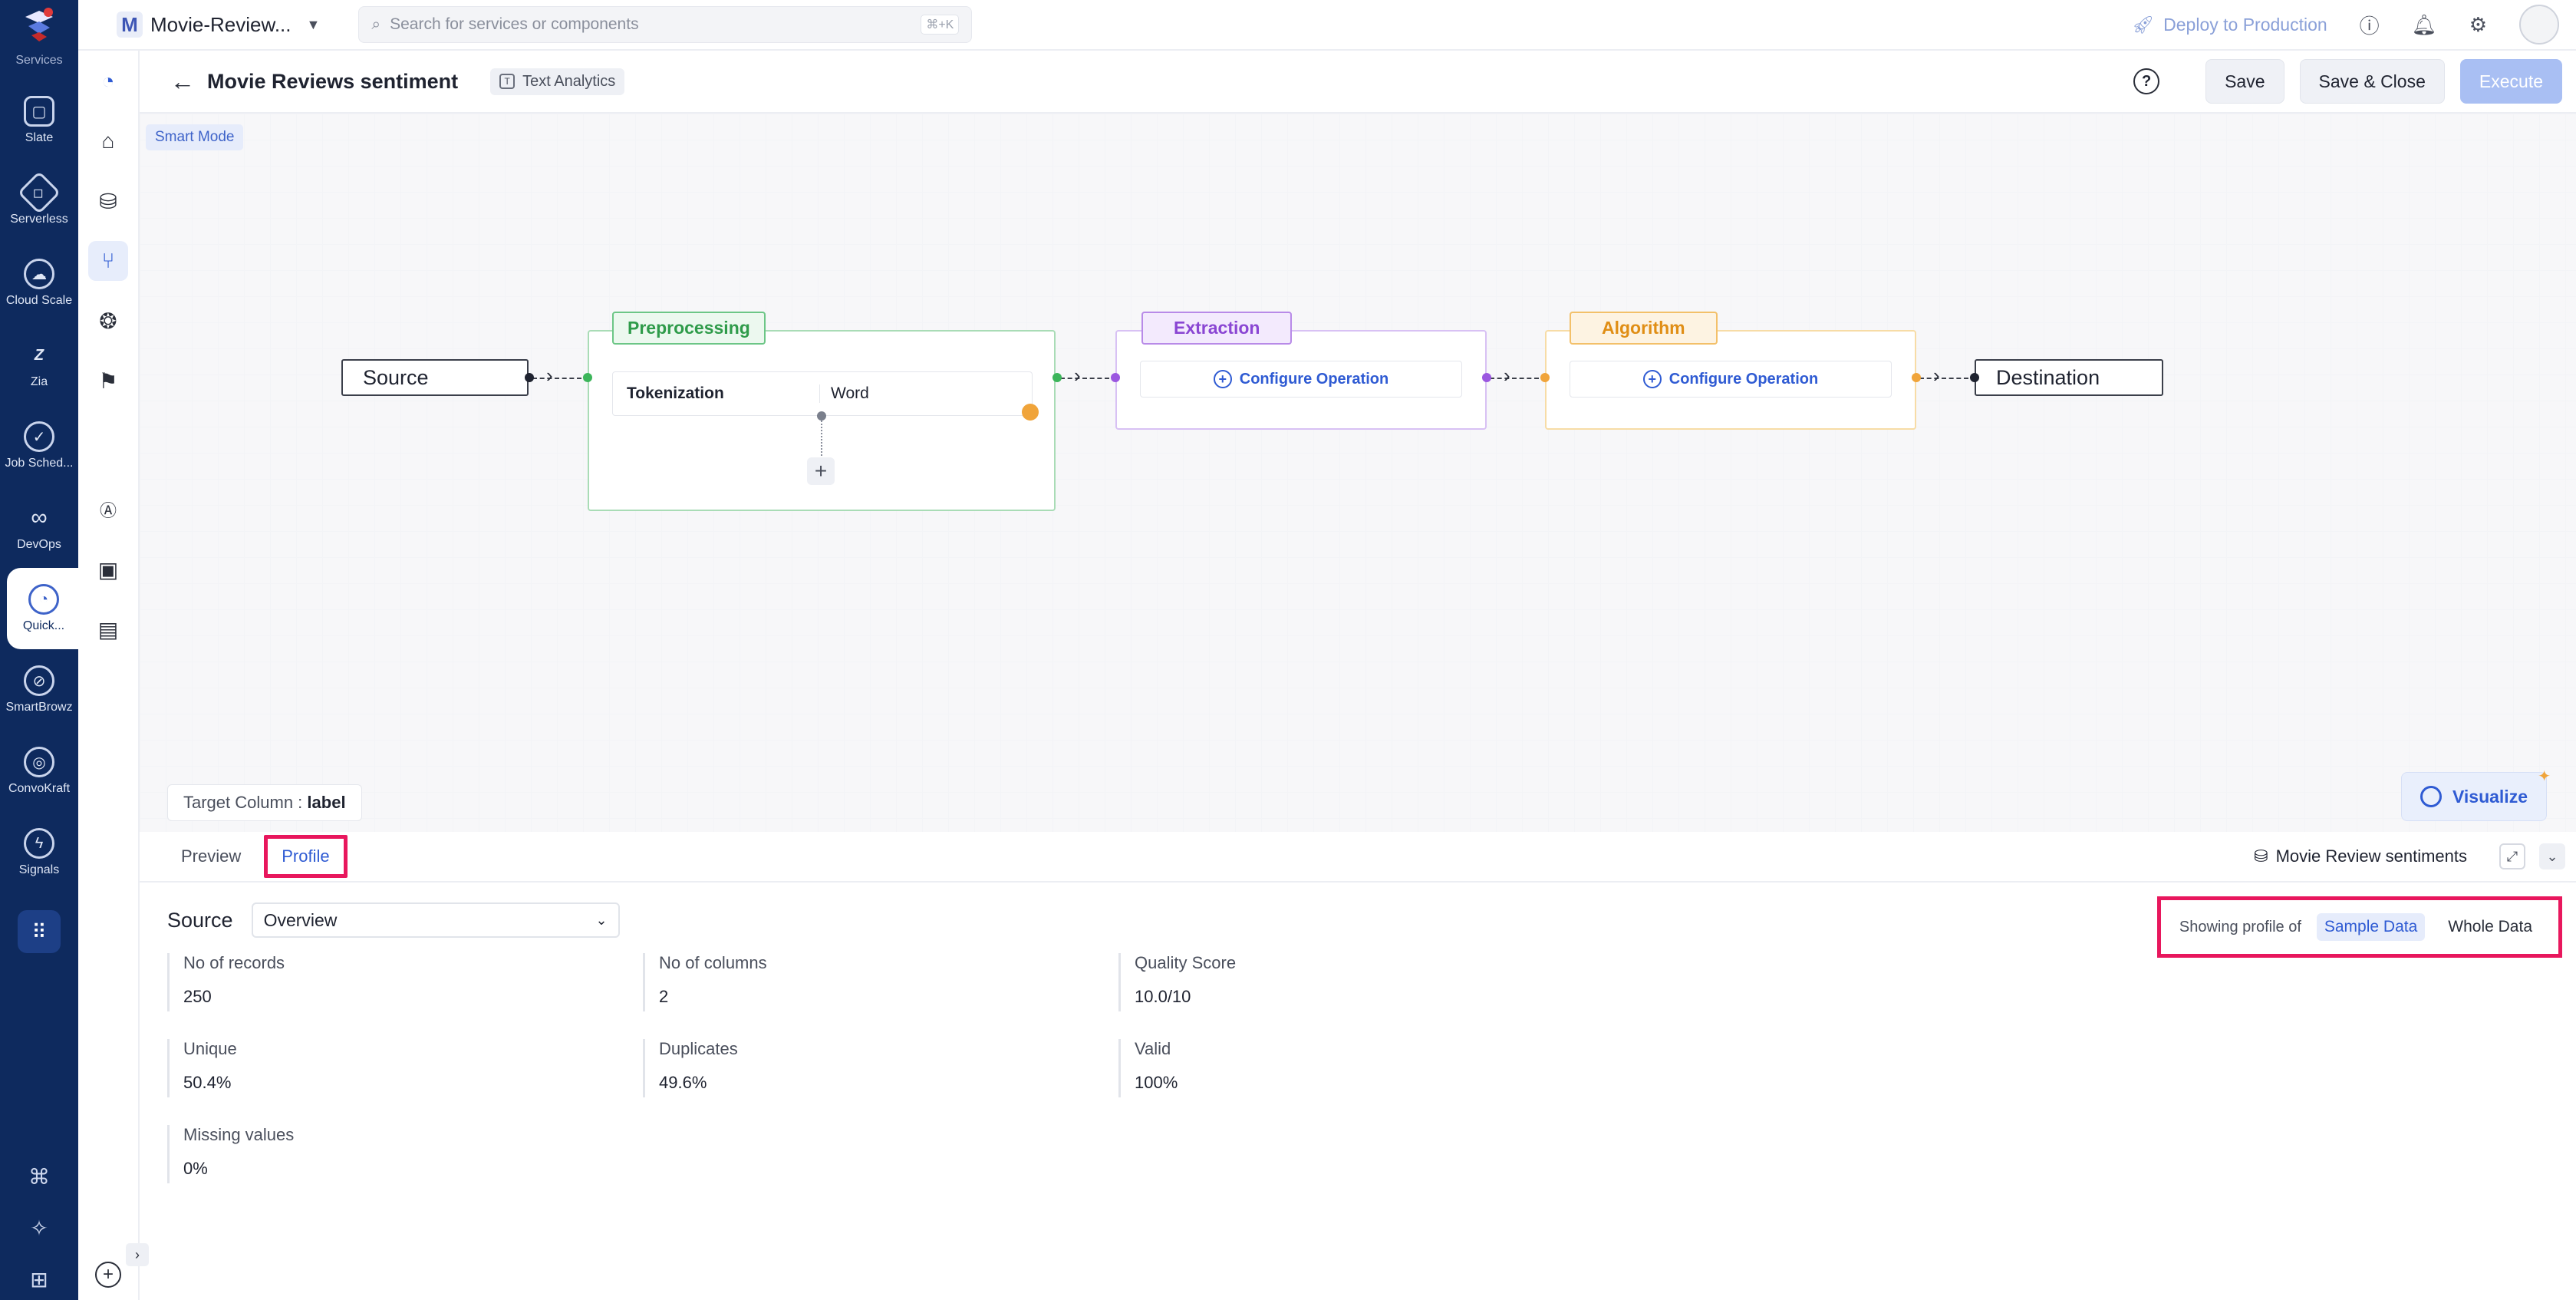 The width and height of the screenshot is (2576, 1300). Describe the element at coordinates (39, 43) in the screenshot. I see `catalyst-logo: Services` at that location.